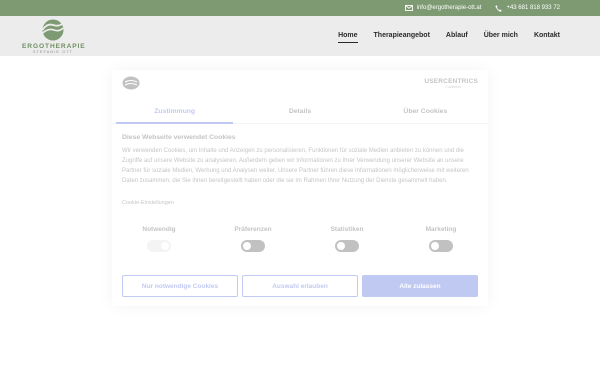 Image resolution: width=600 pixels, height=375 pixels. I want to click on allow-selection-button: Auswahl erlauben, so click(300, 286).